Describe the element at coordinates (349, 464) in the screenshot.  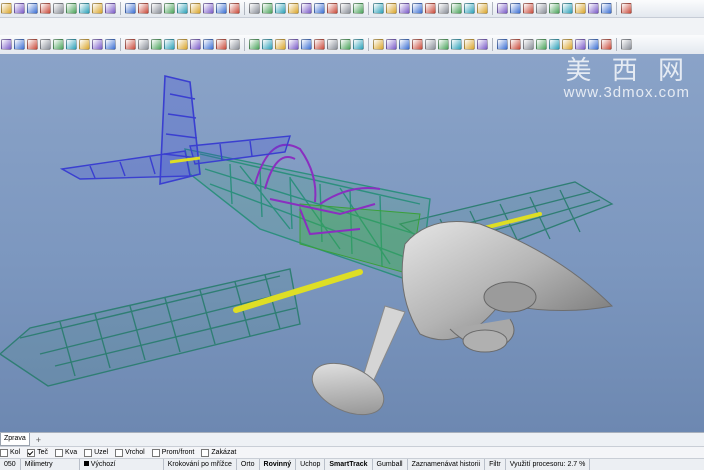
I see `smarttrack-toggle: SmartTrack` at that location.